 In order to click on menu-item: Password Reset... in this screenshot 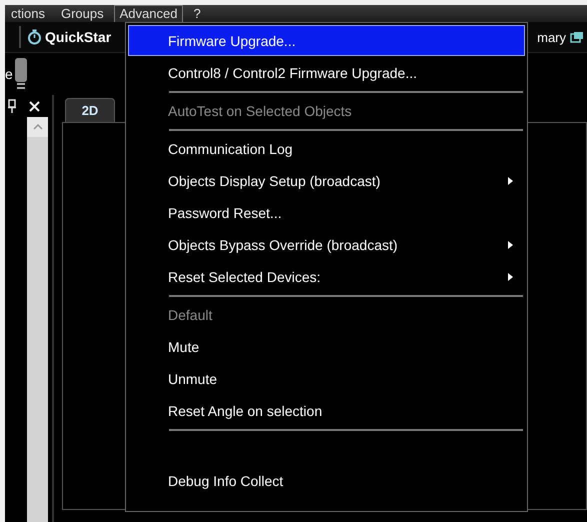, I will do `click(326, 213)`.